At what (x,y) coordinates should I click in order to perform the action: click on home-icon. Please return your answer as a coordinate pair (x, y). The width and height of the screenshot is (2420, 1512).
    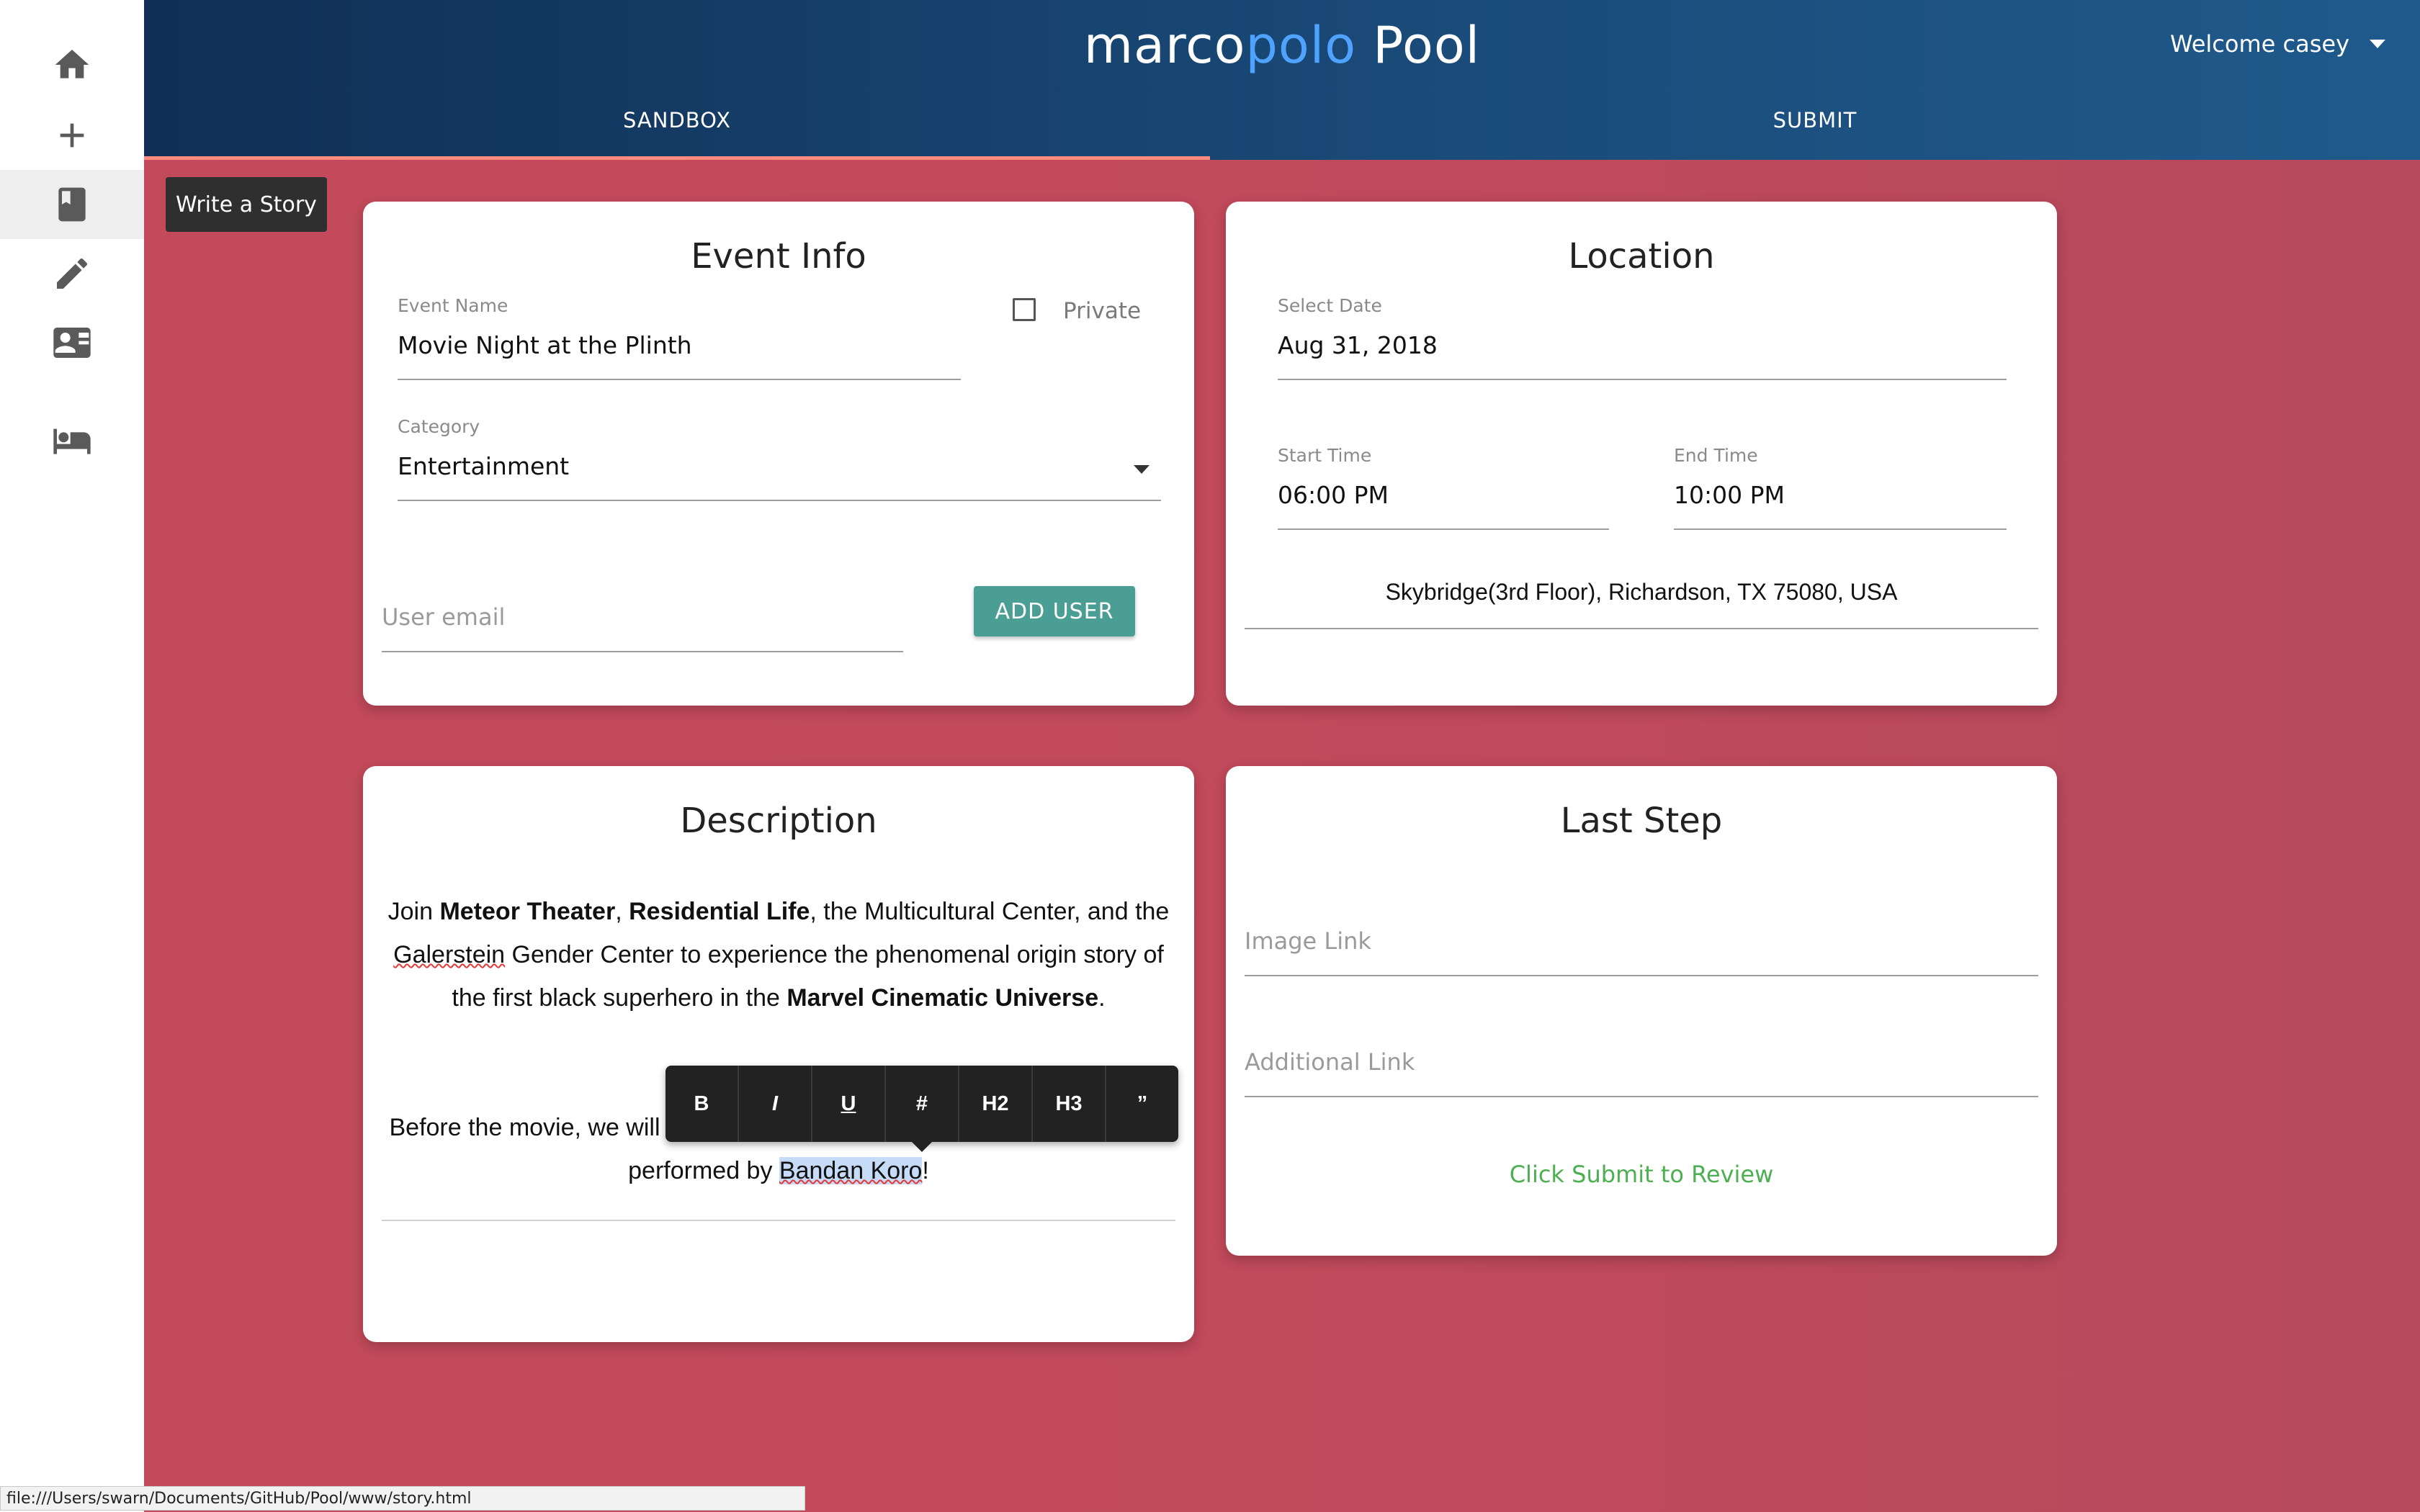
    Looking at the image, I should click on (72, 64).